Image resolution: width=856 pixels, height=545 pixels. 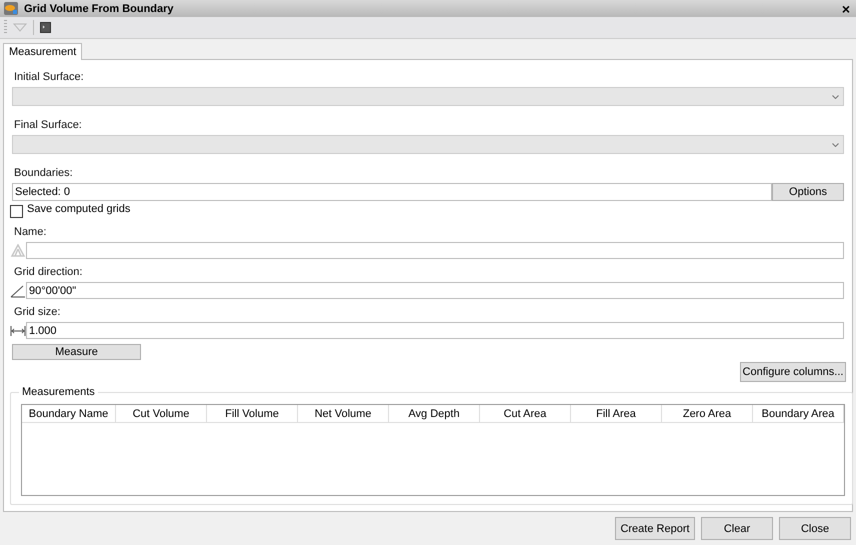 What do you see at coordinates (11, 8) in the screenshot?
I see `app-icon` at bounding box center [11, 8].